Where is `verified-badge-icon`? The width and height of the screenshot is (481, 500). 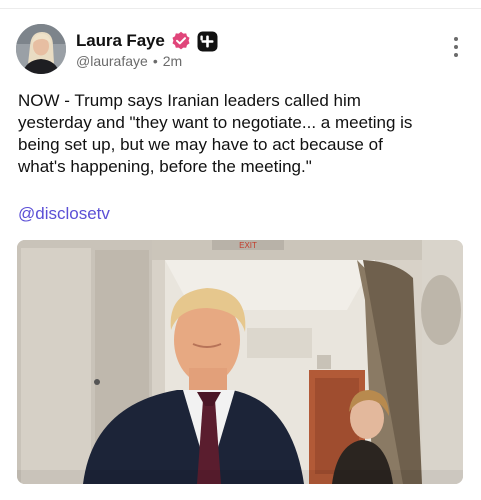 verified-badge-icon is located at coordinates (181, 40).